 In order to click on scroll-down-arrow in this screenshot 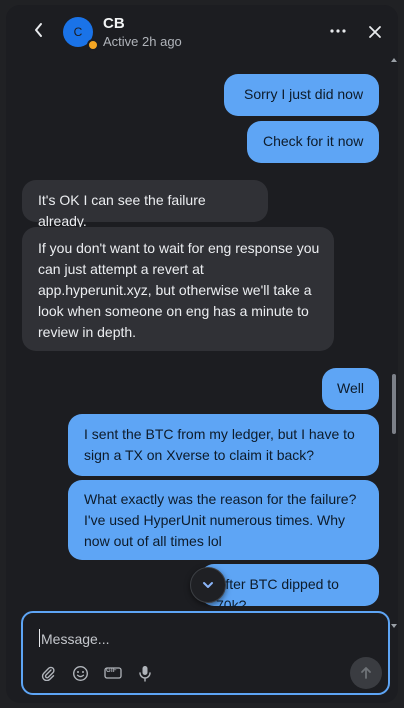, I will do `click(394, 626)`.